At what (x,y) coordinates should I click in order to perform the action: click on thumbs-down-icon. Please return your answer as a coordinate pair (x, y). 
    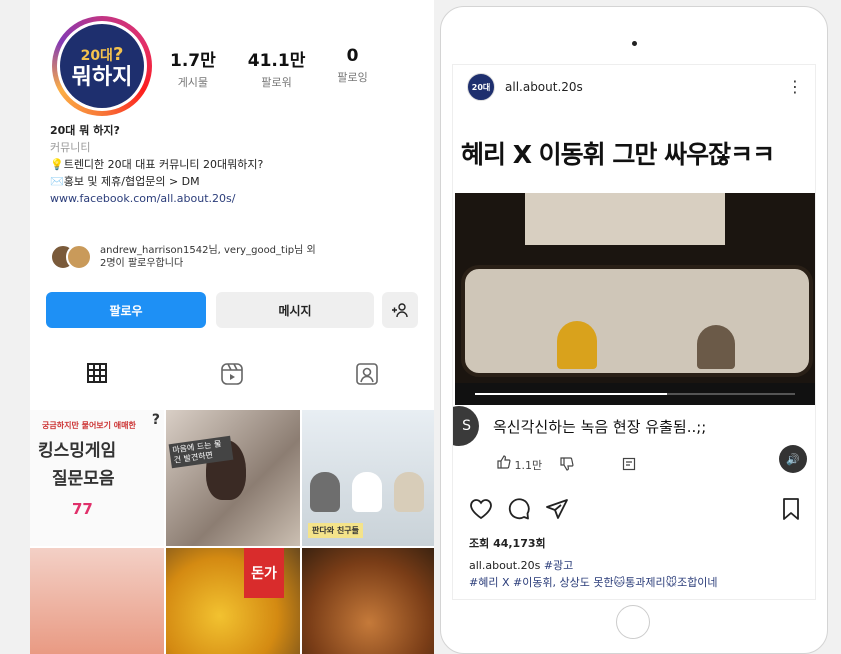
    Looking at the image, I should click on (567, 464).